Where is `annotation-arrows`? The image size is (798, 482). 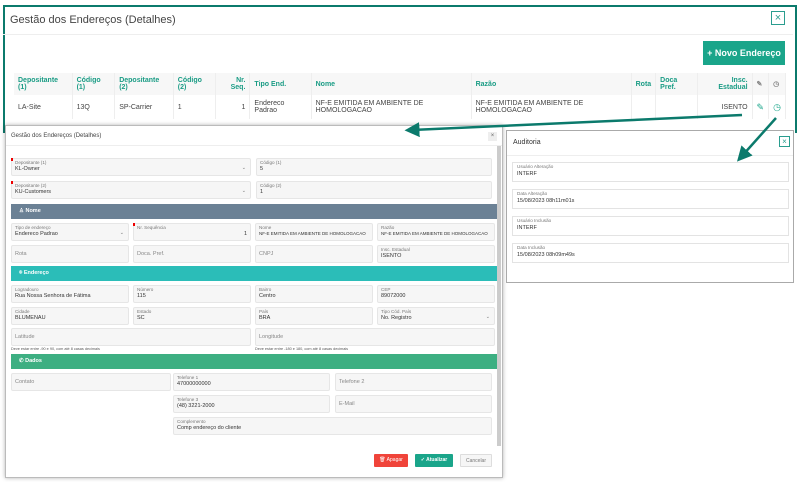 annotation-arrows is located at coordinates (590, 137).